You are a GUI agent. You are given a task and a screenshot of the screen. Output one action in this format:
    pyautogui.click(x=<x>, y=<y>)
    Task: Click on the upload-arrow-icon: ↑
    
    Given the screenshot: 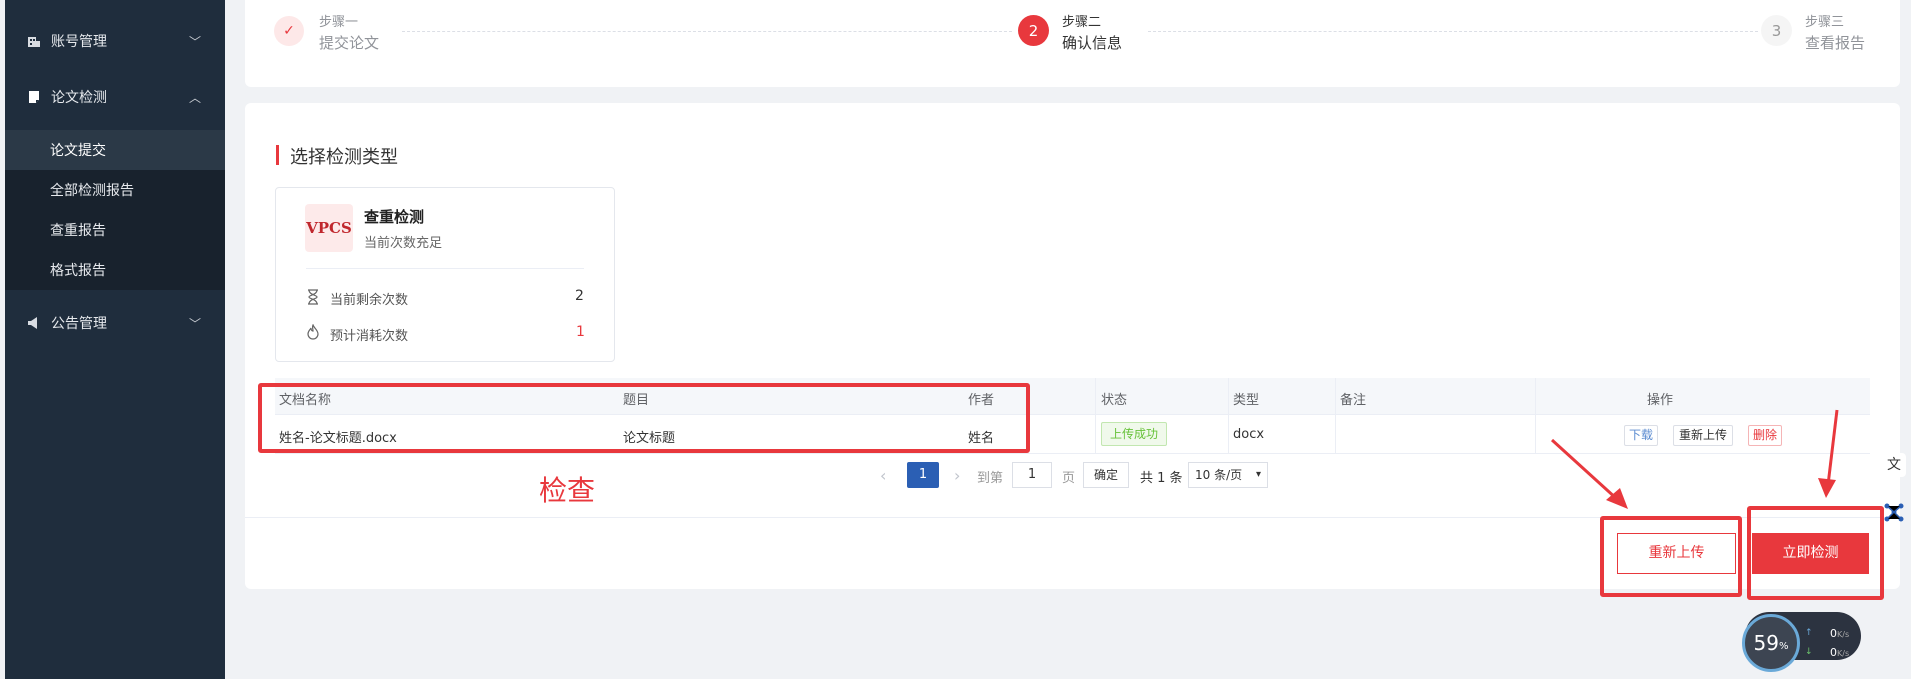 What is the action you would take?
    pyautogui.click(x=1809, y=633)
    